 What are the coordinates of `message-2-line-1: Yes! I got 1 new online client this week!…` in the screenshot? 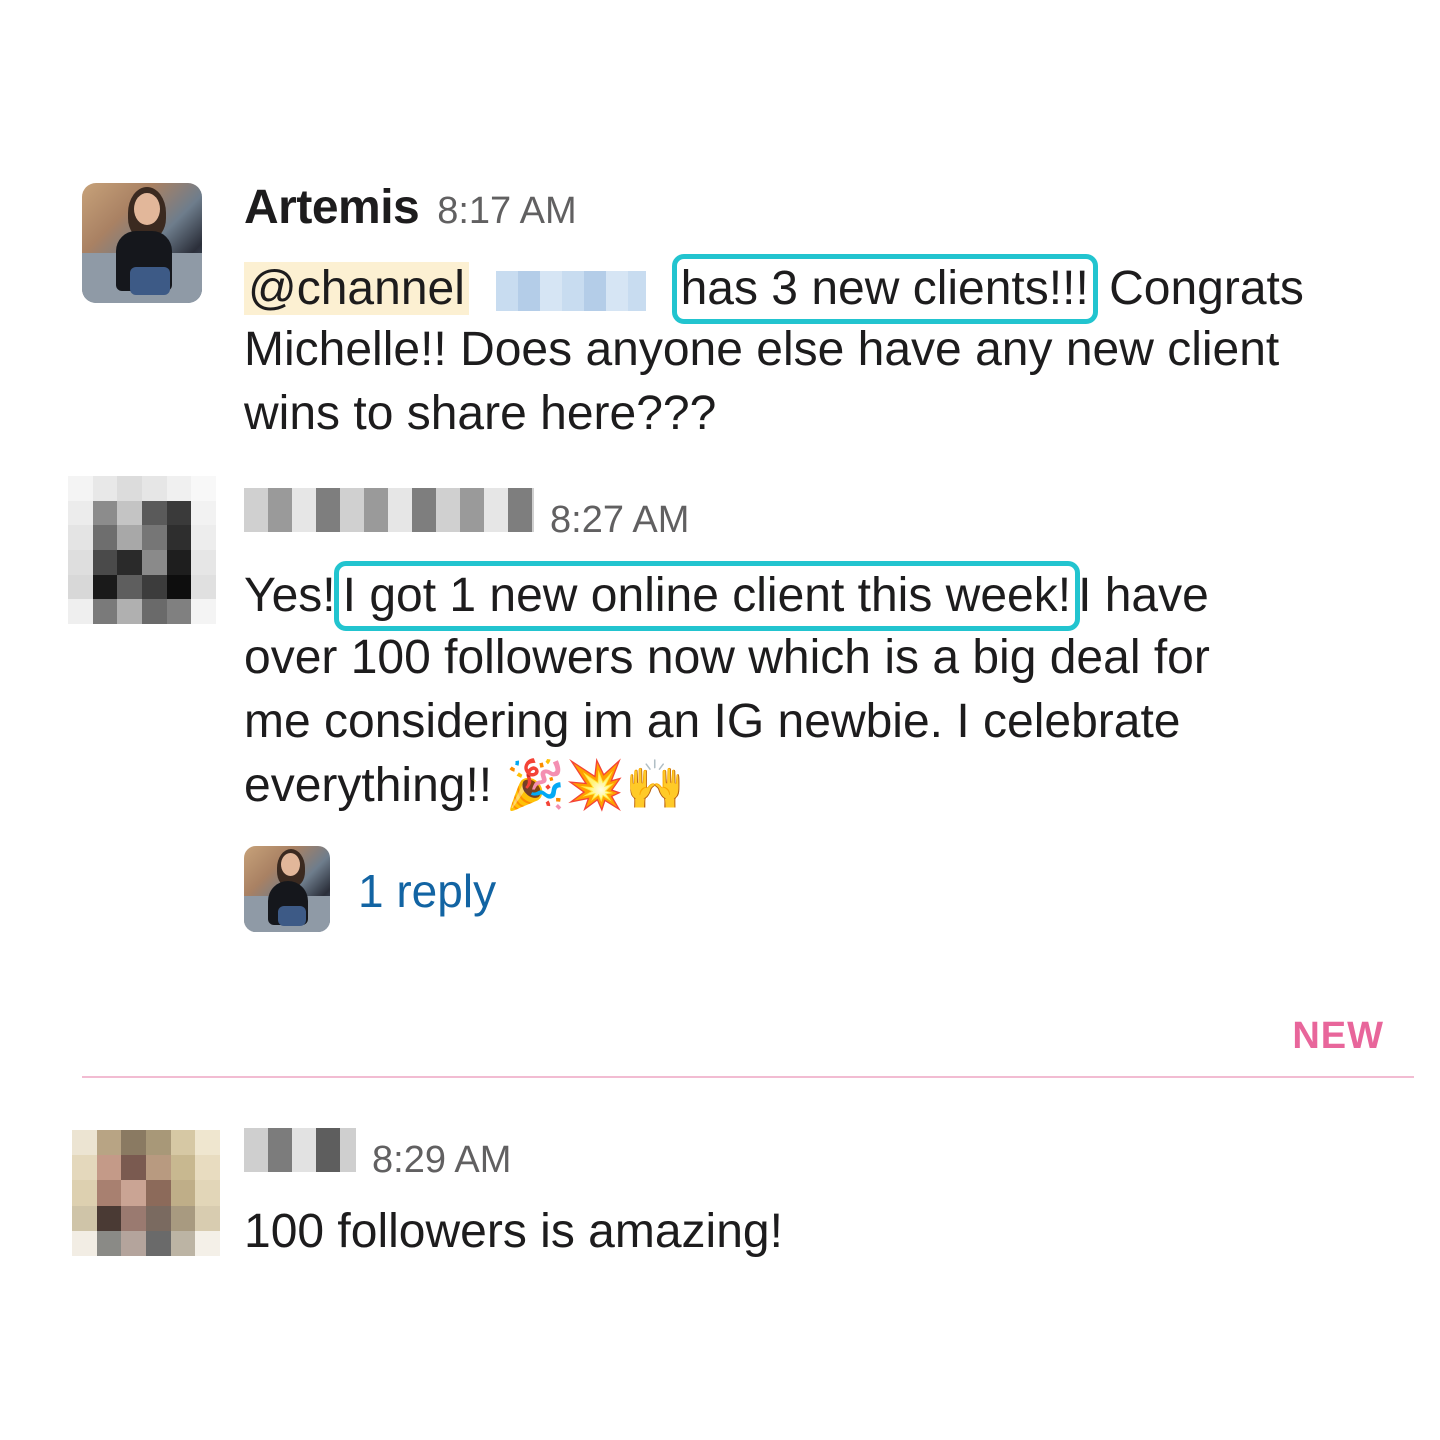 It's located at (726, 596).